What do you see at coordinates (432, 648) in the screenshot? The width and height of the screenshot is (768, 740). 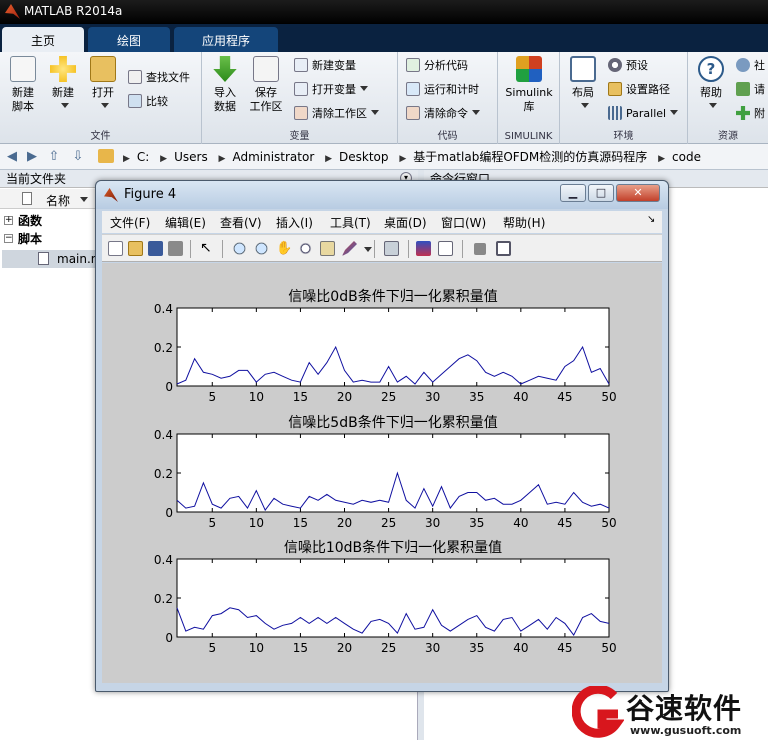 I see `x-tick-label: 30` at bounding box center [432, 648].